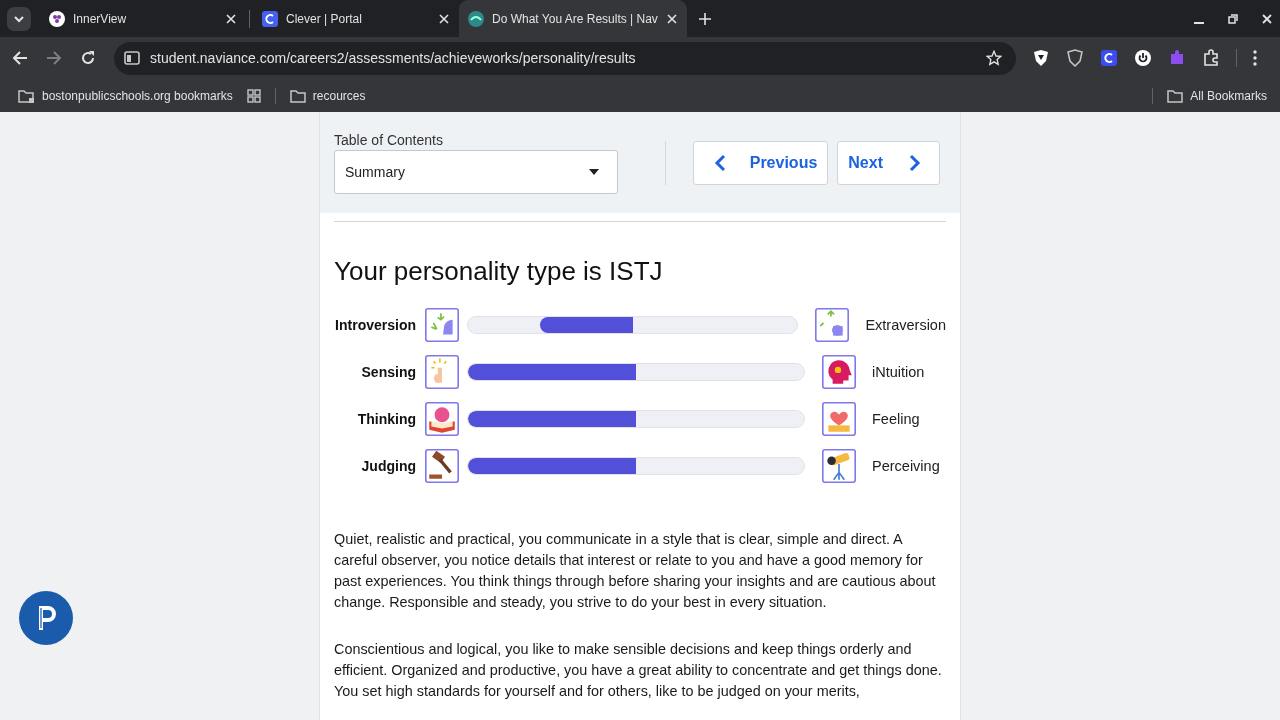 This screenshot has width=1280, height=720. I want to click on previous-button: Previous, so click(760, 162).